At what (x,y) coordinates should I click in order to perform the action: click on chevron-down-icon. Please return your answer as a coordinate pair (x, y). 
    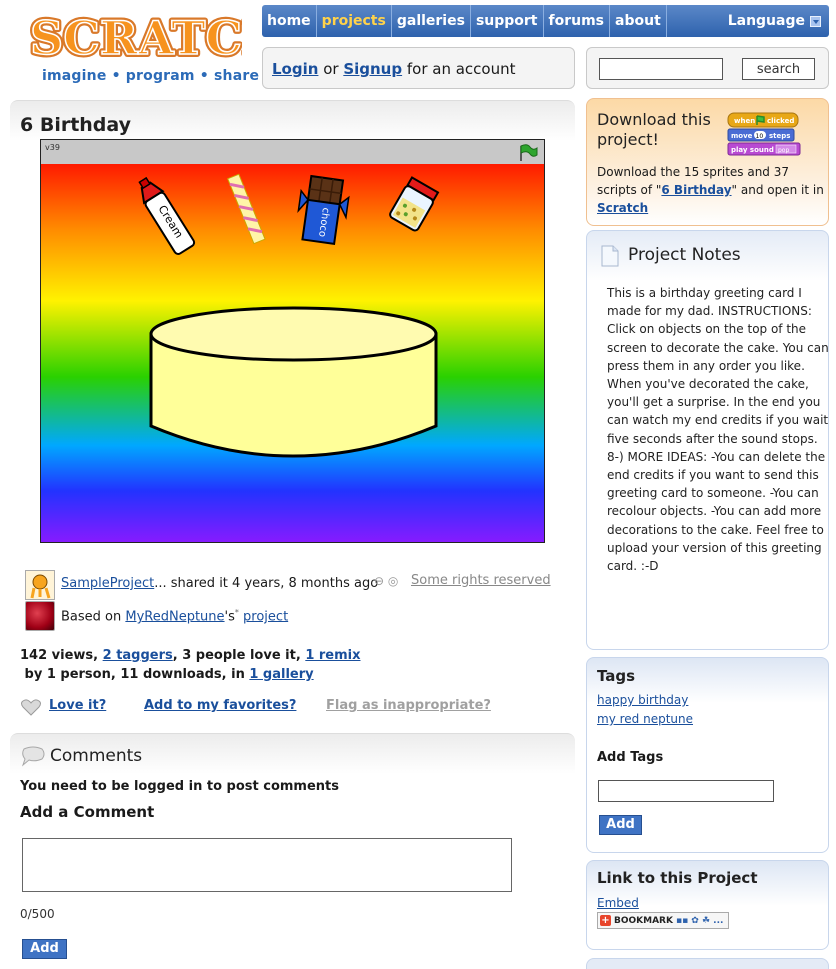
    Looking at the image, I should click on (815, 21).